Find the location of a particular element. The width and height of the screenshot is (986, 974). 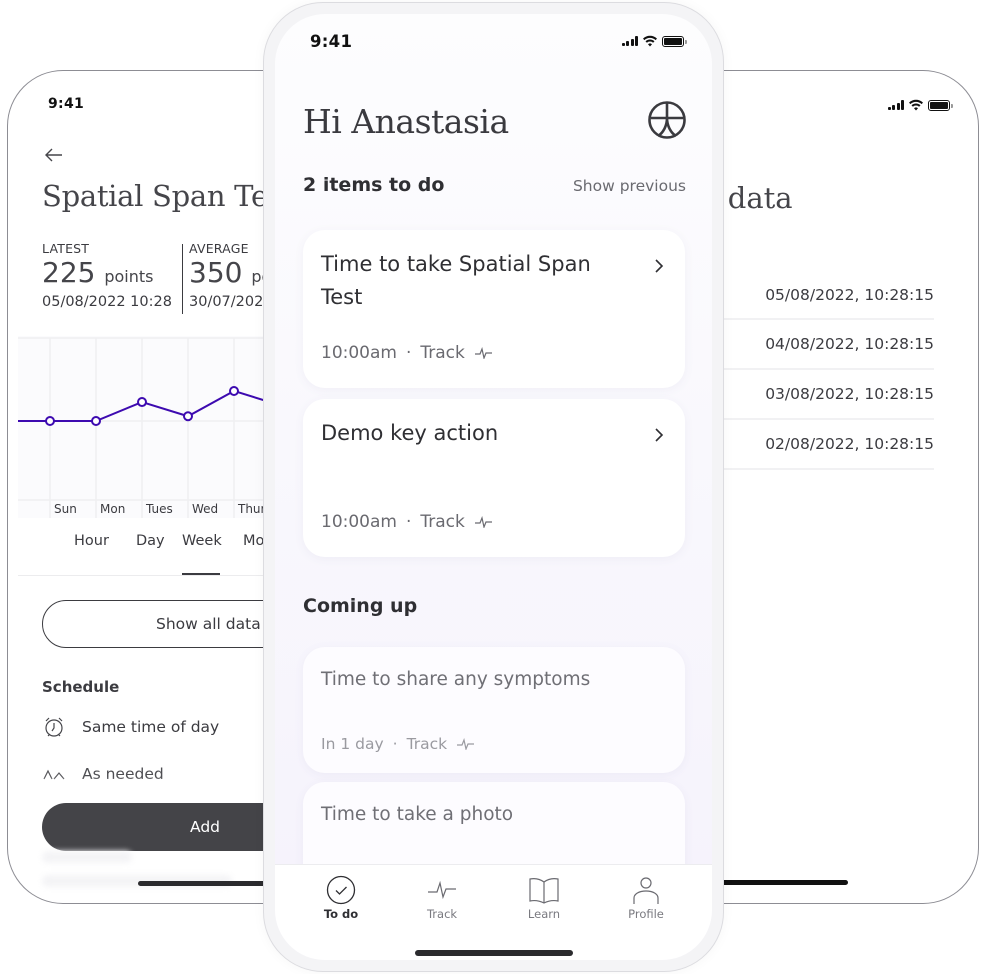

back-arrow-icon is located at coordinates (54, 155).